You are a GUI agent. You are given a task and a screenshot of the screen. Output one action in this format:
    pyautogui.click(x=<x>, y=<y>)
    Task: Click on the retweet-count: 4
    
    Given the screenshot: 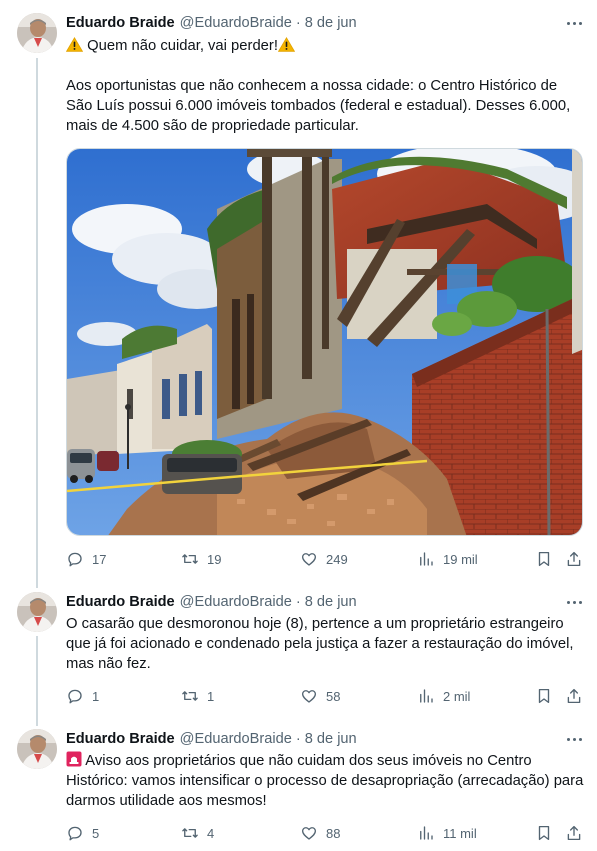 What is the action you would take?
    pyautogui.click(x=211, y=833)
    